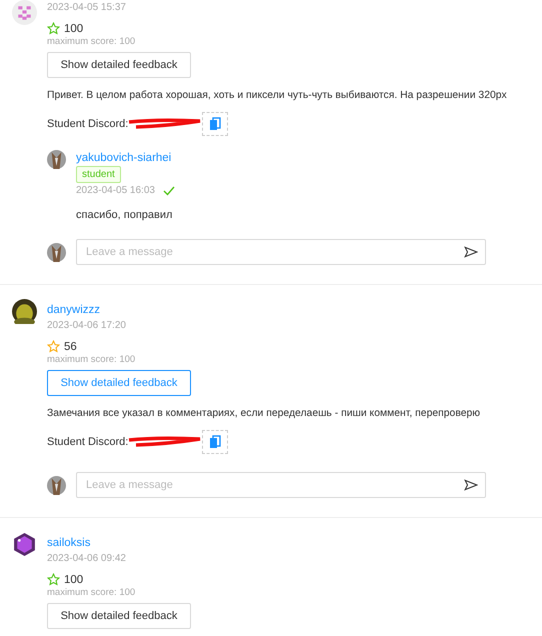 The image size is (542, 636). Describe the element at coordinates (294, 310) in the screenshot. I see `author-link: danywizzz` at that location.